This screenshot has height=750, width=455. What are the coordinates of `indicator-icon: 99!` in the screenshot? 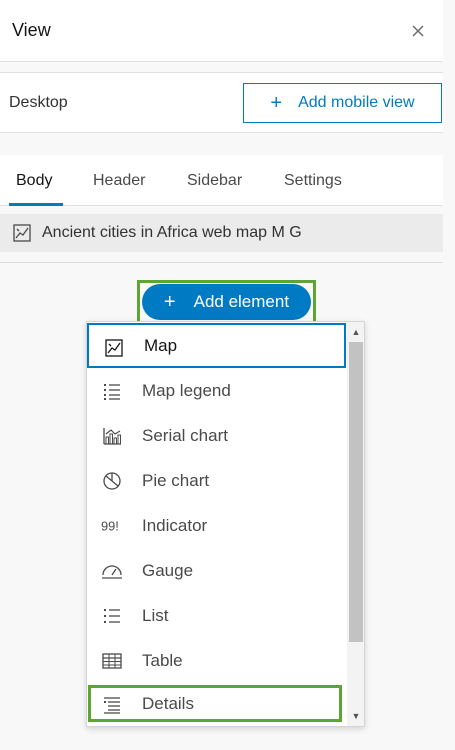 It's located at (112, 526).